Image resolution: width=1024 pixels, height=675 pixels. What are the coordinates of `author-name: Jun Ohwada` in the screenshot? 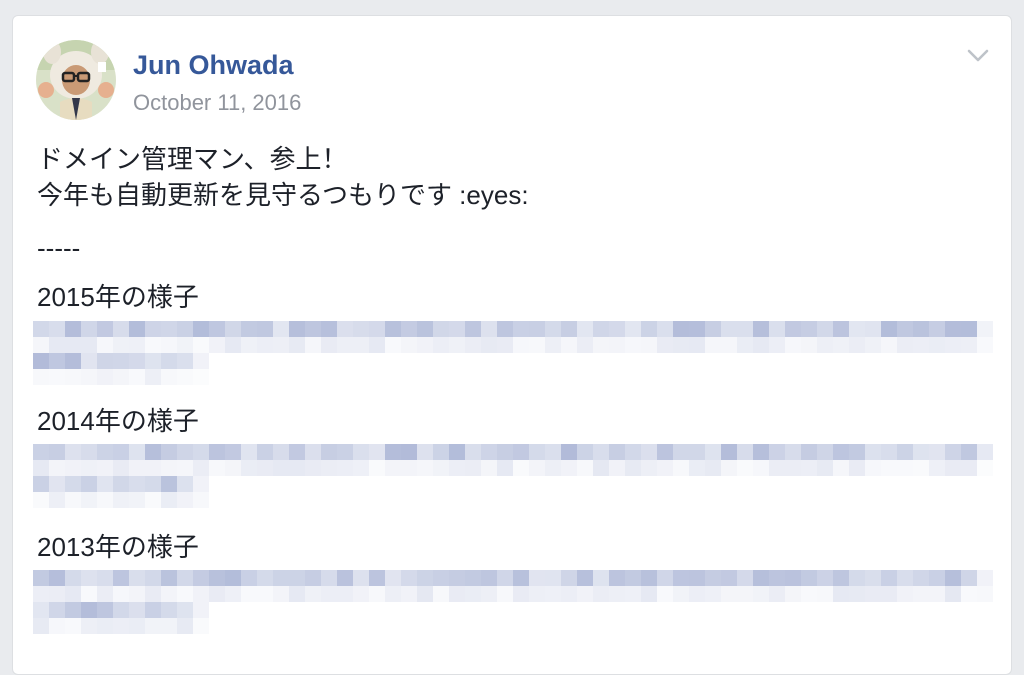 It's located at (213, 65).